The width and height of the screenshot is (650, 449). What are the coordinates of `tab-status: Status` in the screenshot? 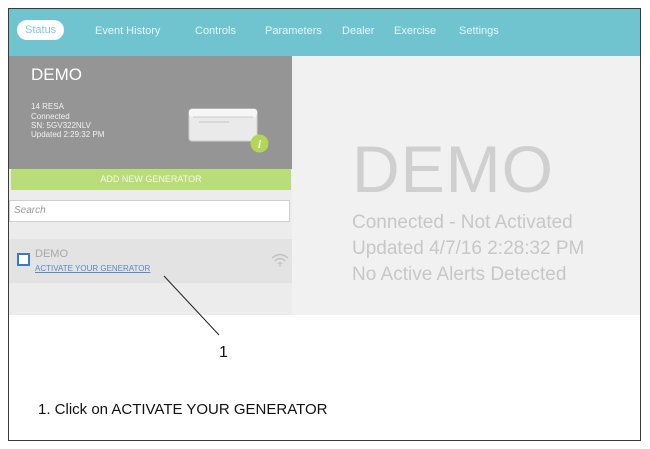 It's located at (41, 30).